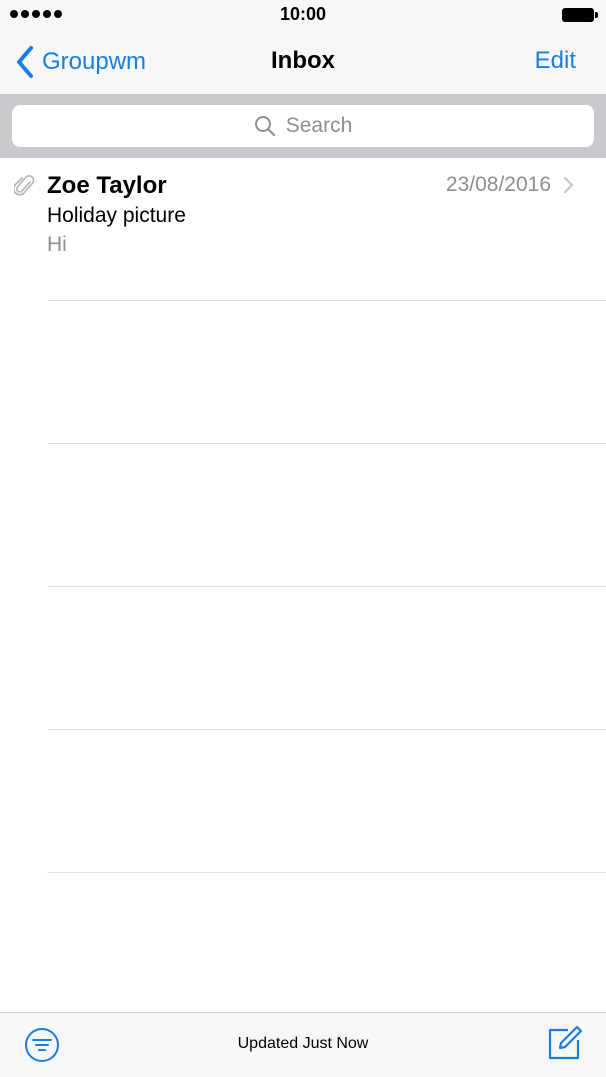 The image size is (606, 1077). Describe the element at coordinates (303, 63) in the screenshot. I see `navigation-bar: Groupwm Inbox Edit` at that location.